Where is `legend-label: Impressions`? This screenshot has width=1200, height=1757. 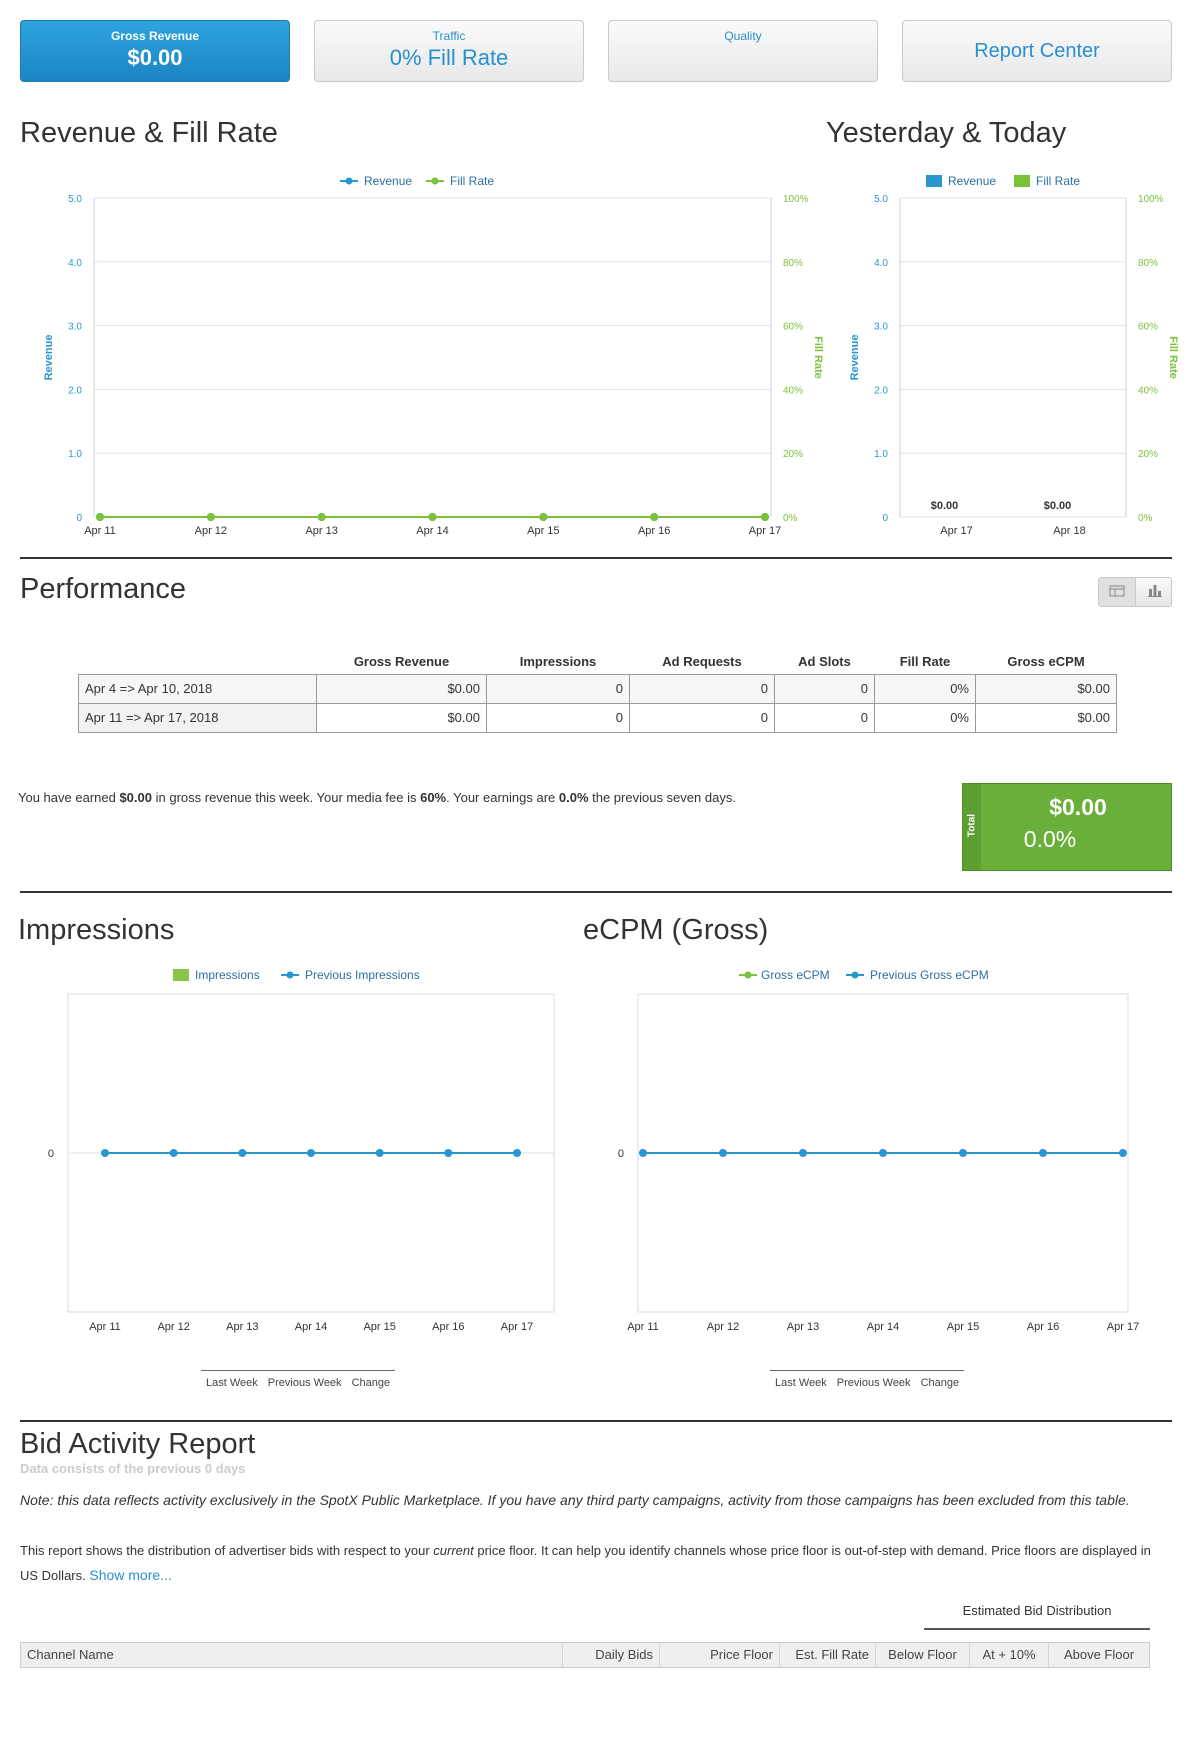
legend-label: Impressions is located at coordinates (227, 975).